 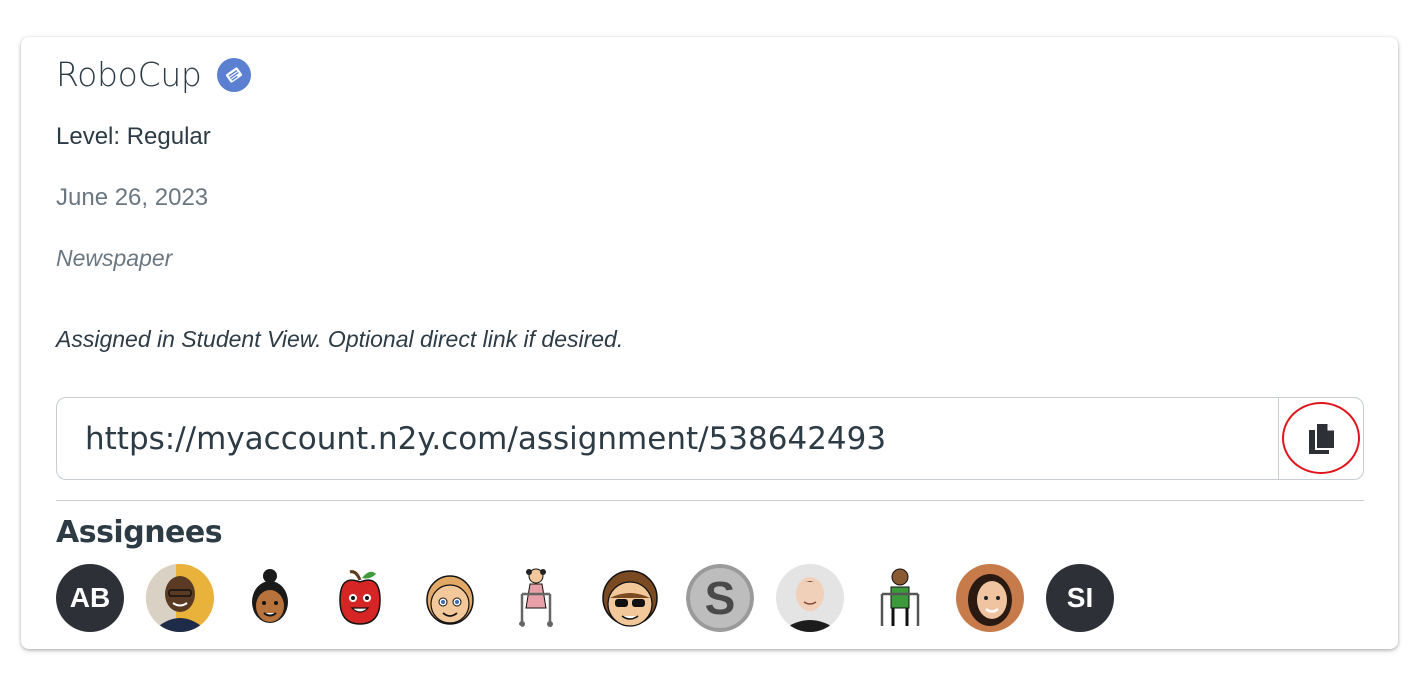 What do you see at coordinates (114, 258) in the screenshot?
I see `type-label: Newspaper` at bounding box center [114, 258].